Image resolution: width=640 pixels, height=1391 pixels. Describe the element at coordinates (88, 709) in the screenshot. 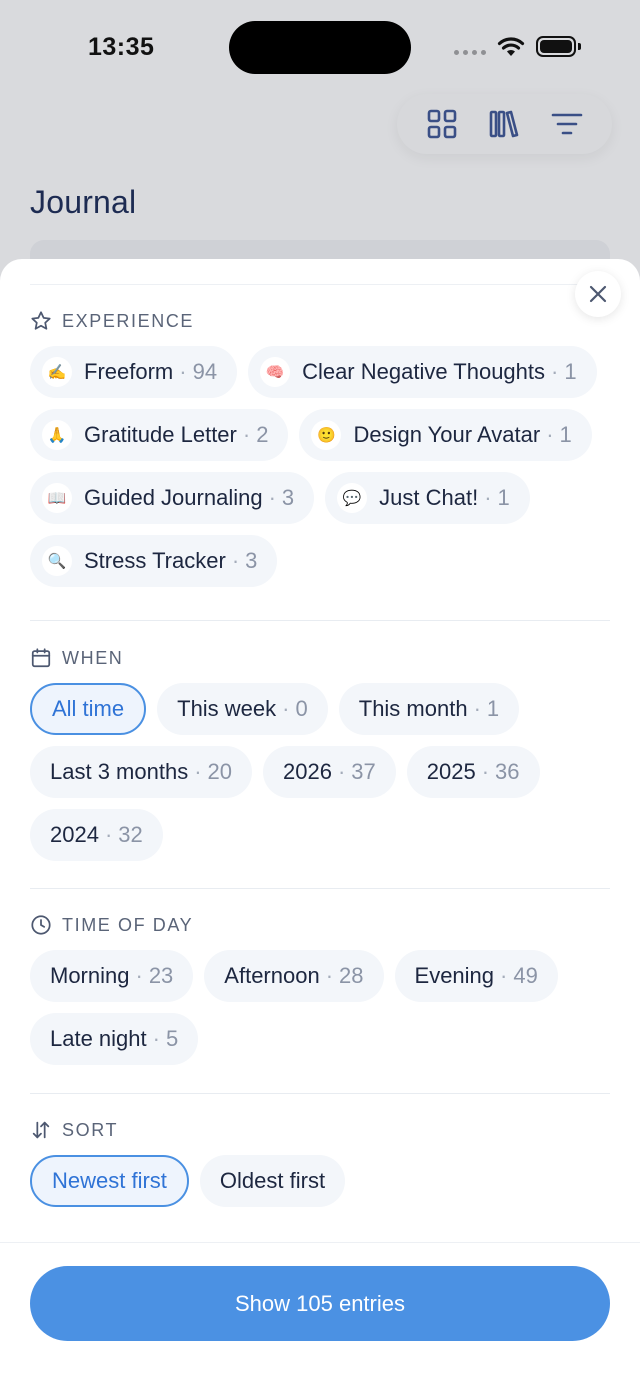

I see `chip-all-time: All time` at that location.